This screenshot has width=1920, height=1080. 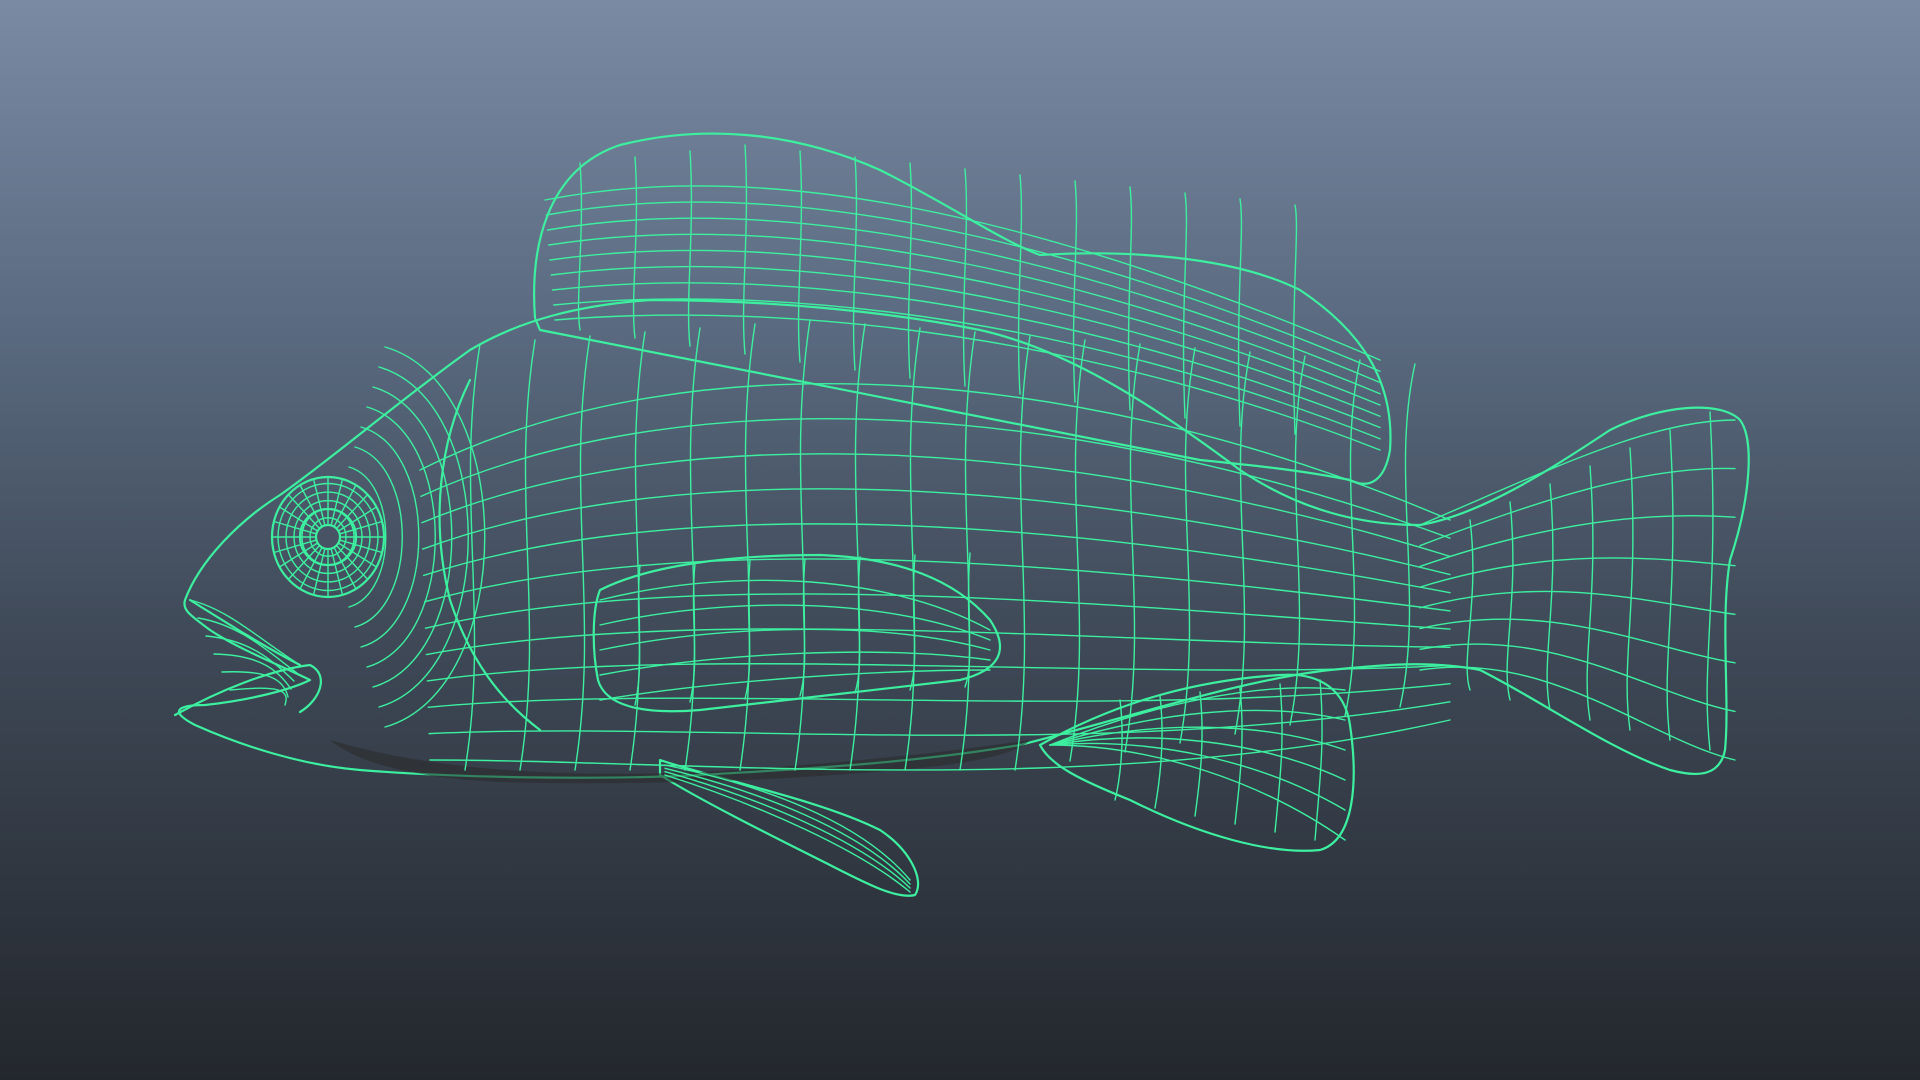 I want to click on pectoral-fin, so click(x=796, y=633).